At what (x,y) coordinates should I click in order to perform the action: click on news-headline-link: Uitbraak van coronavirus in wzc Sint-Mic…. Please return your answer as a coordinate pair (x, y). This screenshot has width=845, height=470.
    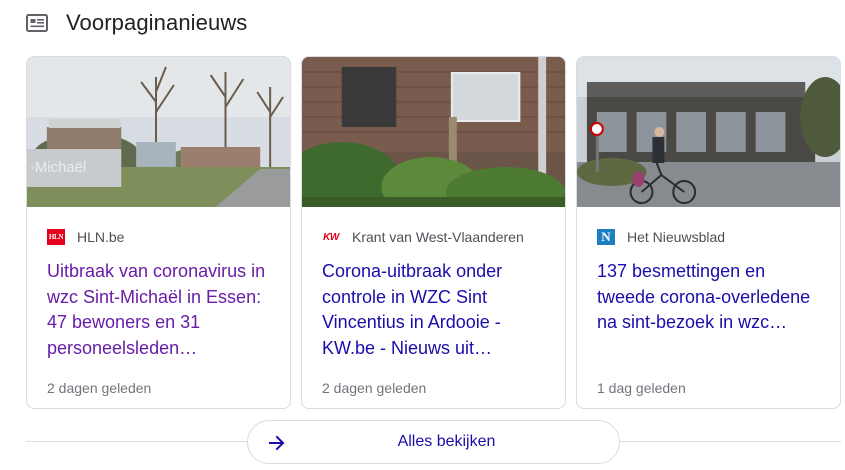
    Looking at the image, I should click on (158, 310).